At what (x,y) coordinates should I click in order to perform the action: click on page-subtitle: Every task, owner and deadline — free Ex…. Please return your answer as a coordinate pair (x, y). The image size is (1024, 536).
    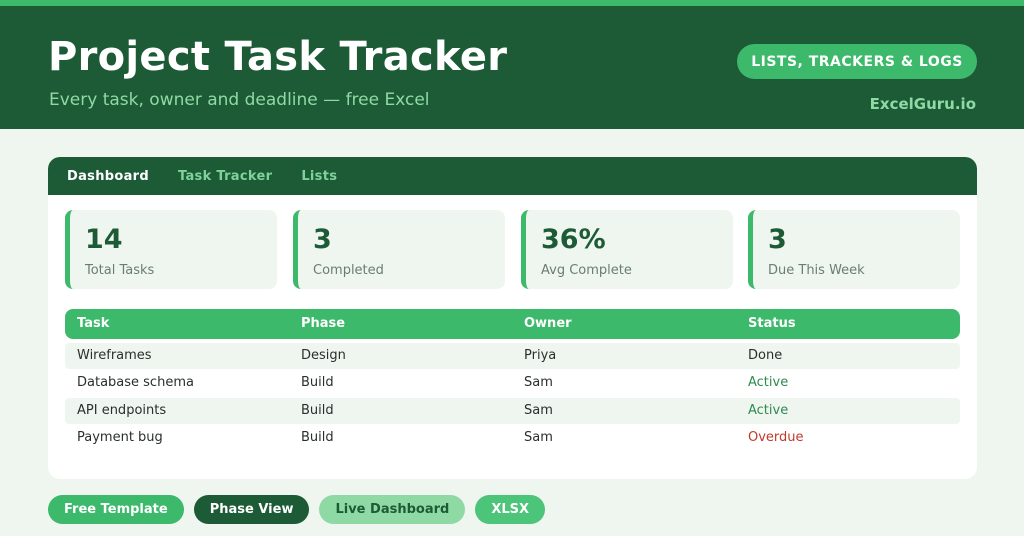
    Looking at the image, I should click on (239, 100).